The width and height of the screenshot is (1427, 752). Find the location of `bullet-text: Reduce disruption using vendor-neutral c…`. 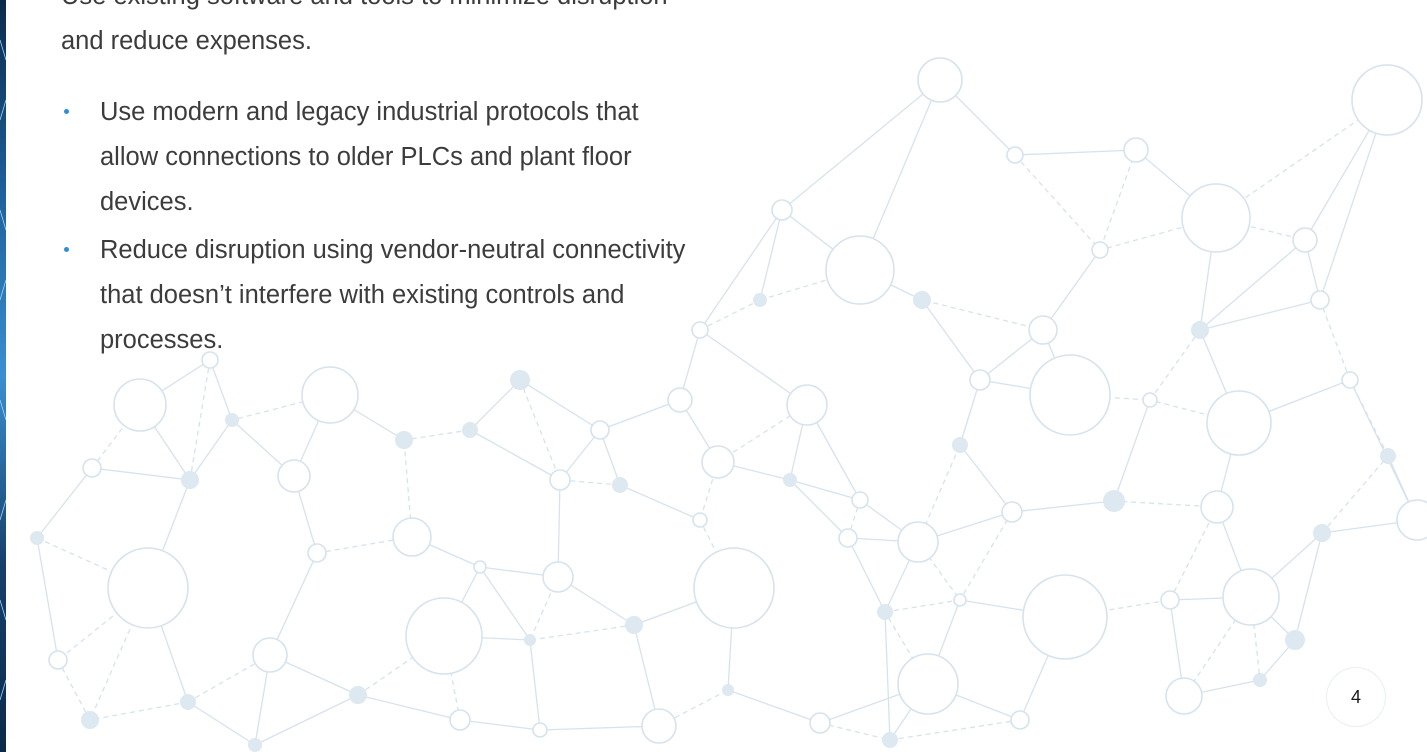

bullet-text: Reduce disruption using vendor-neutral c… is located at coordinates (393, 295).